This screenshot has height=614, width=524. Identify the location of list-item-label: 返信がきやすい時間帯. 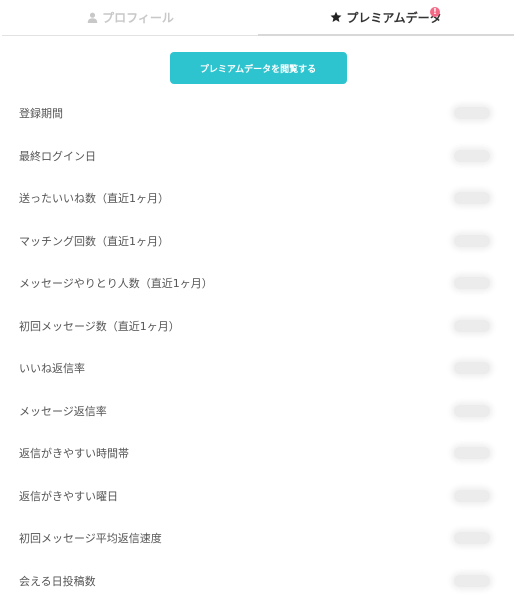
(74, 454).